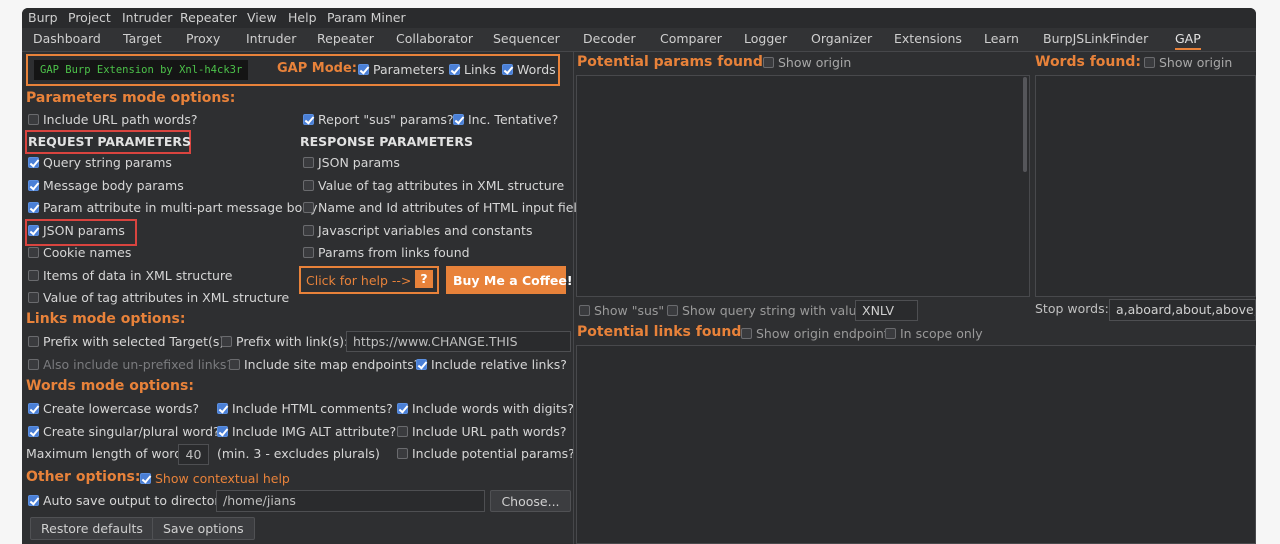  What do you see at coordinates (673, 62) in the screenshot?
I see `params-found-title: Potential params found:` at bounding box center [673, 62].